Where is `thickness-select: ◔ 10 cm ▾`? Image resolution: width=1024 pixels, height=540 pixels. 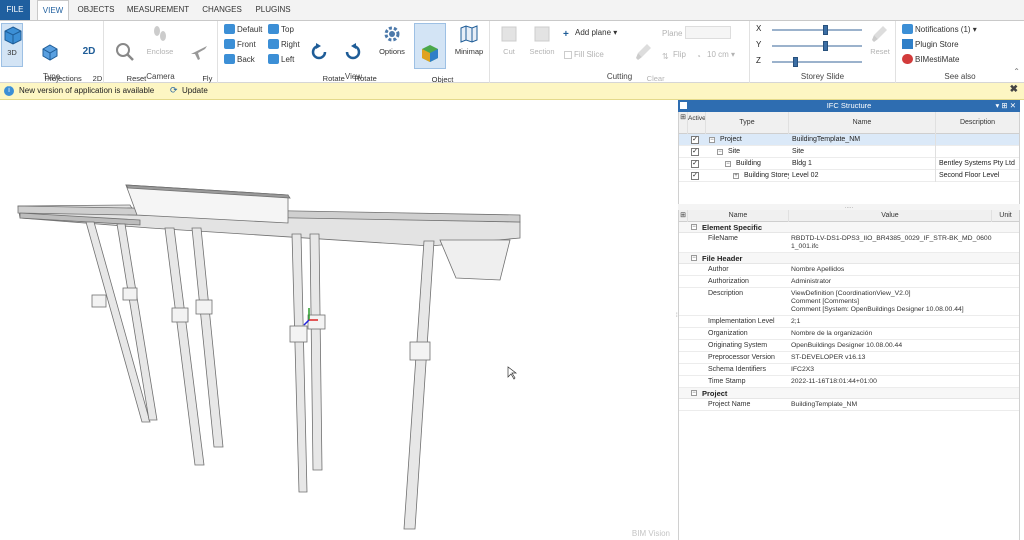 thickness-select: ◔ 10 cm ▾ is located at coordinates (715, 55).